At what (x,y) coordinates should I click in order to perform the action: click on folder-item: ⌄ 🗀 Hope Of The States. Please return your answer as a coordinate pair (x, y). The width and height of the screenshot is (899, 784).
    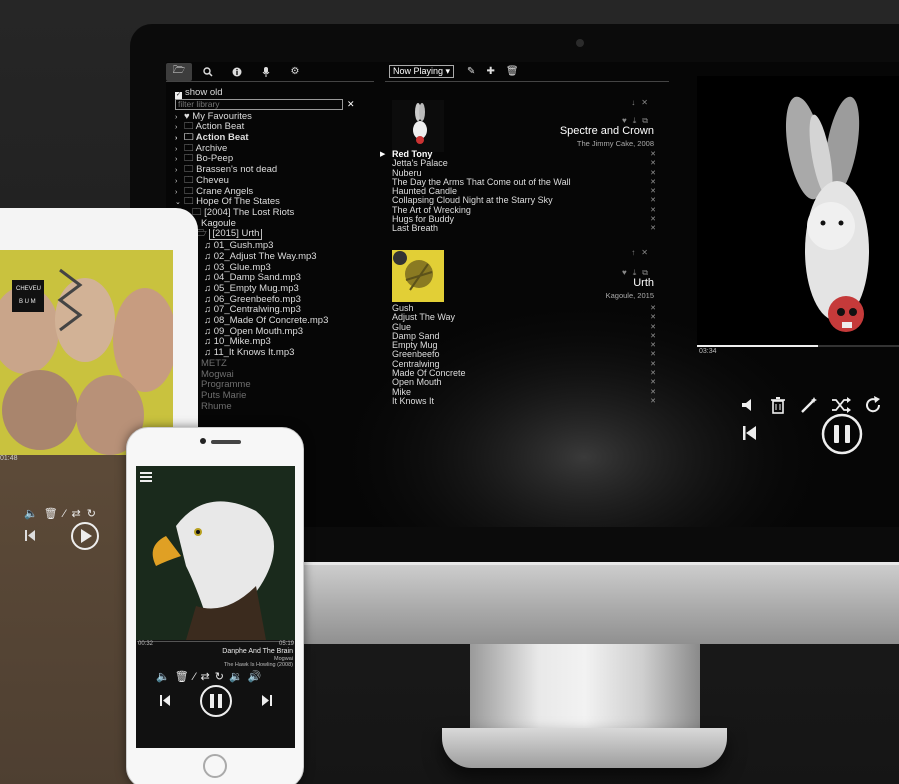
    Looking at the image, I should click on (275, 202).